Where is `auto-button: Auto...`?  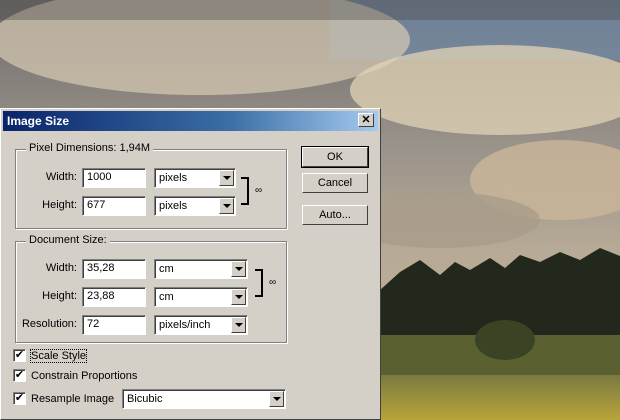
auto-button: Auto... is located at coordinates (335, 215).